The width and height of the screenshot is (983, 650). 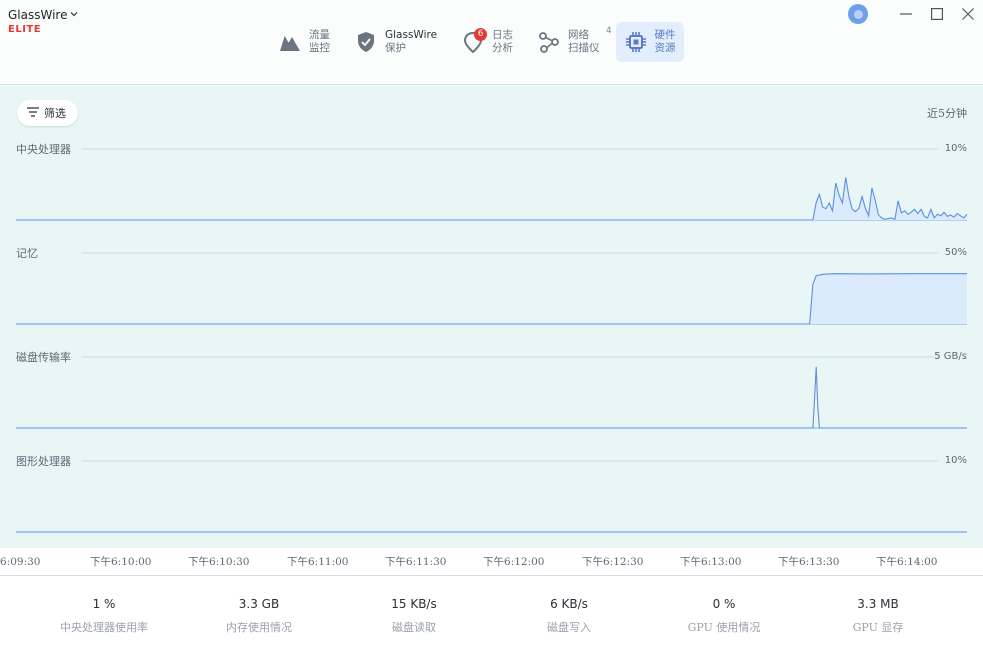 What do you see at coordinates (955, 148) in the screenshot?
I see `cpu-chart-max: 10%` at bounding box center [955, 148].